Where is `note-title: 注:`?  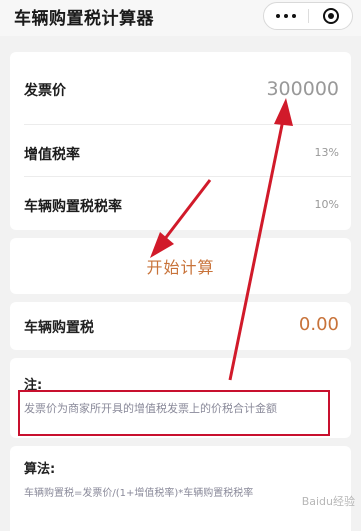 note-title: 注: is located at coordinates (33, 385).